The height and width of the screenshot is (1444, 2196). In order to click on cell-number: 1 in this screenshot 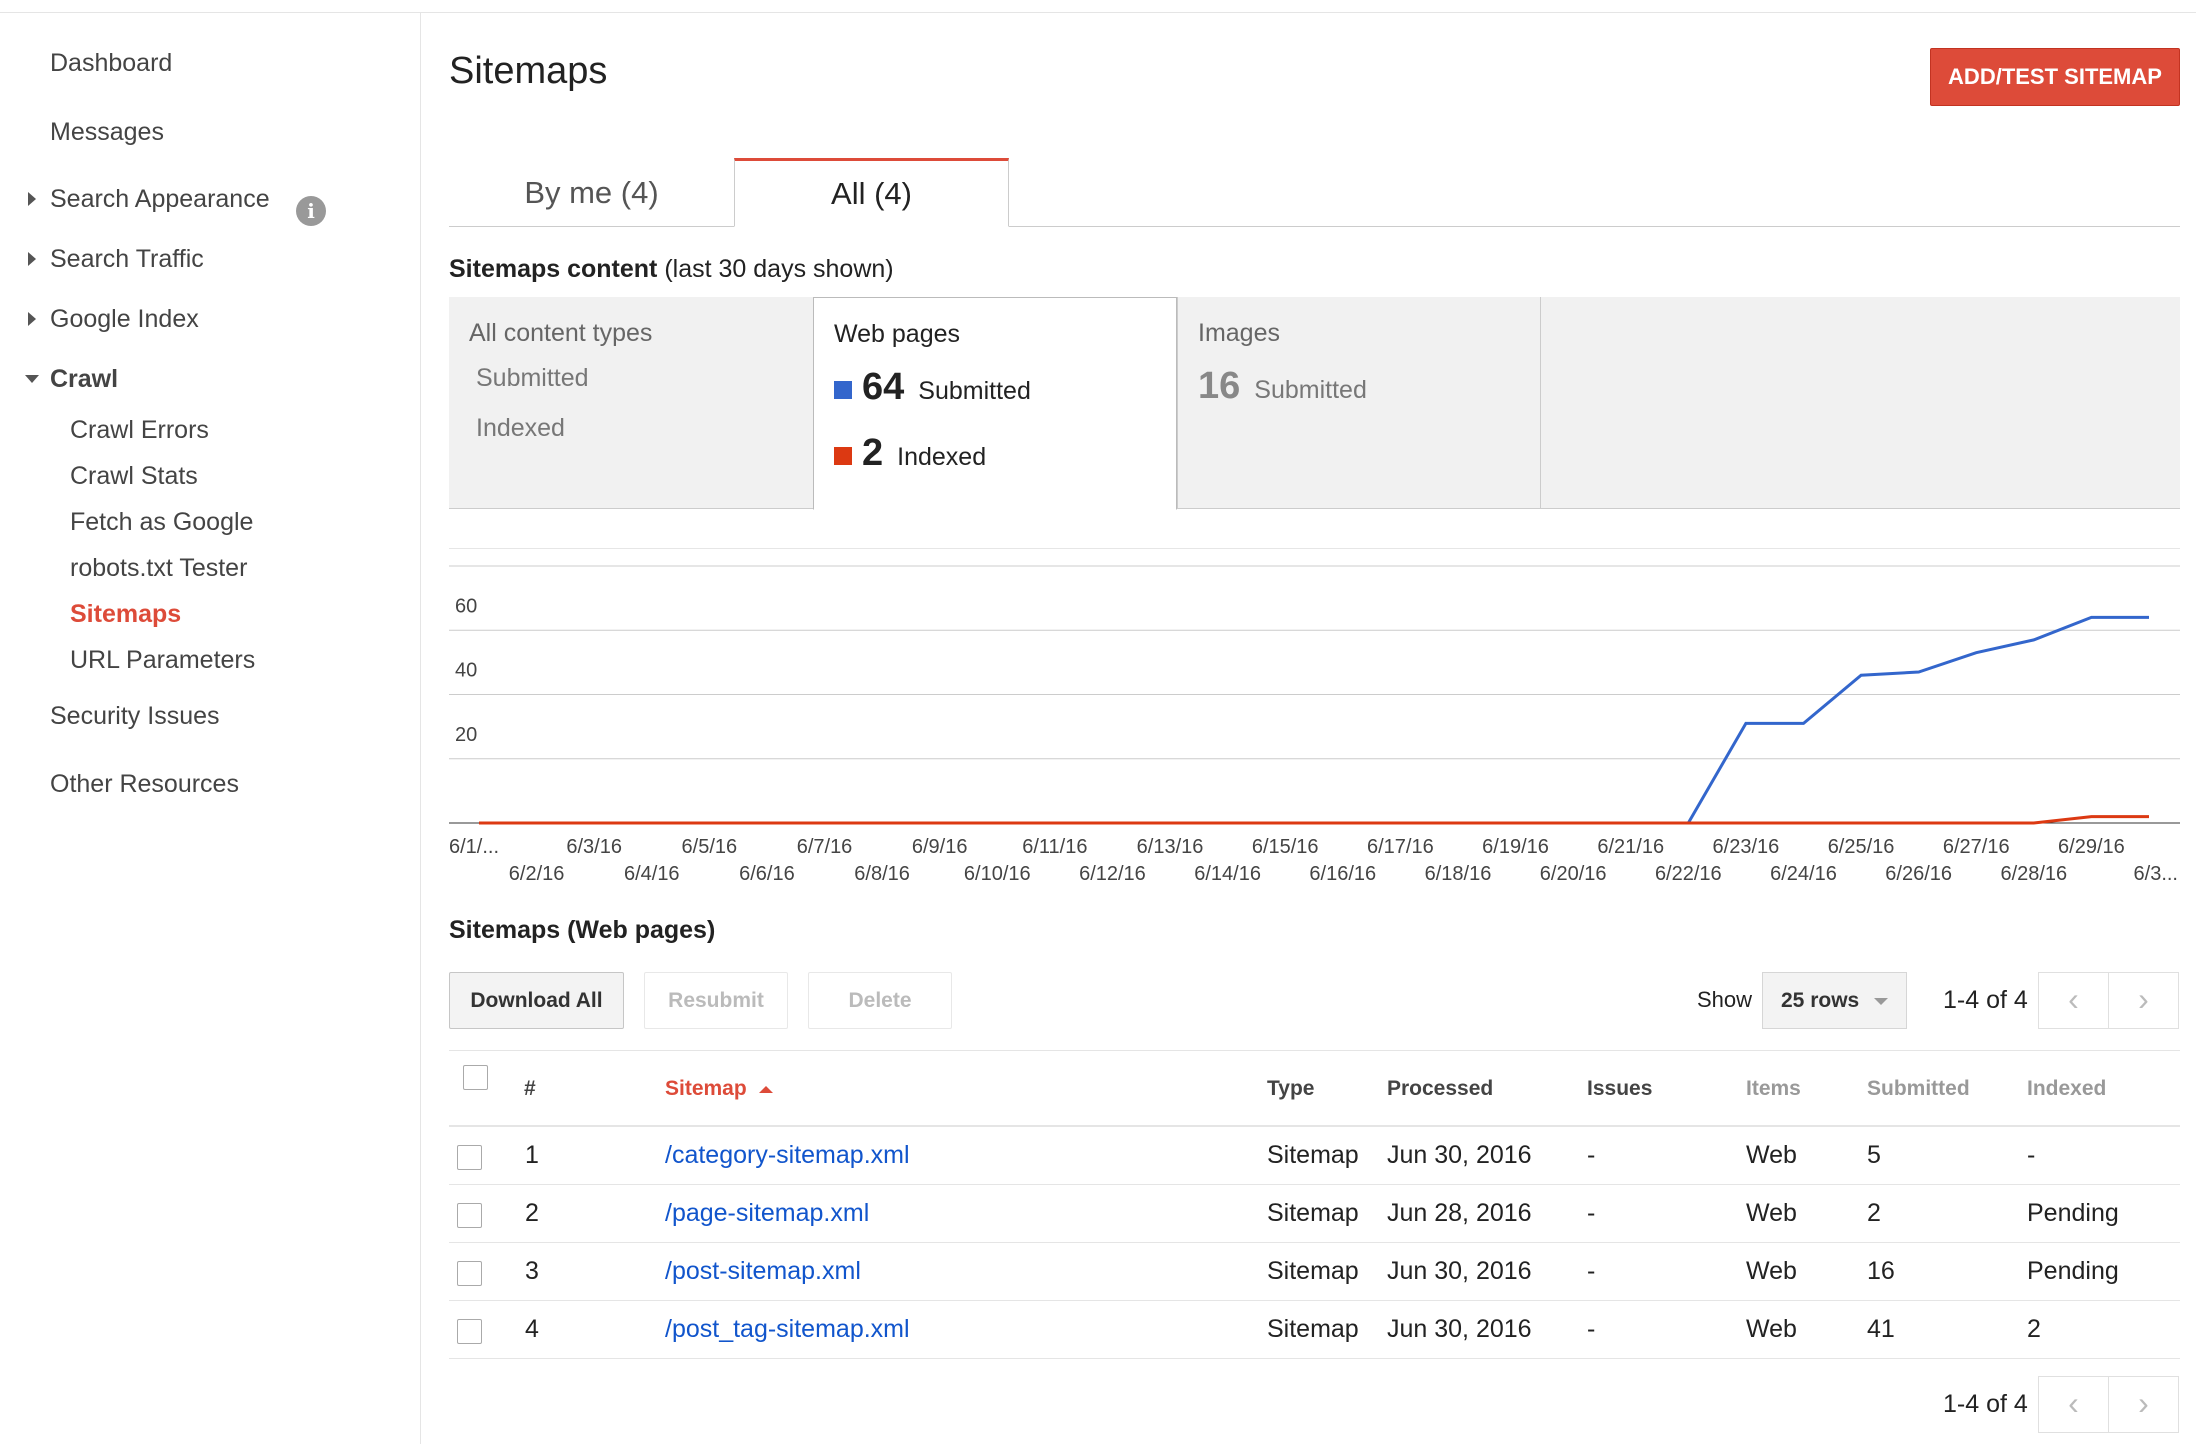, I will do `click(532, 1155)`.